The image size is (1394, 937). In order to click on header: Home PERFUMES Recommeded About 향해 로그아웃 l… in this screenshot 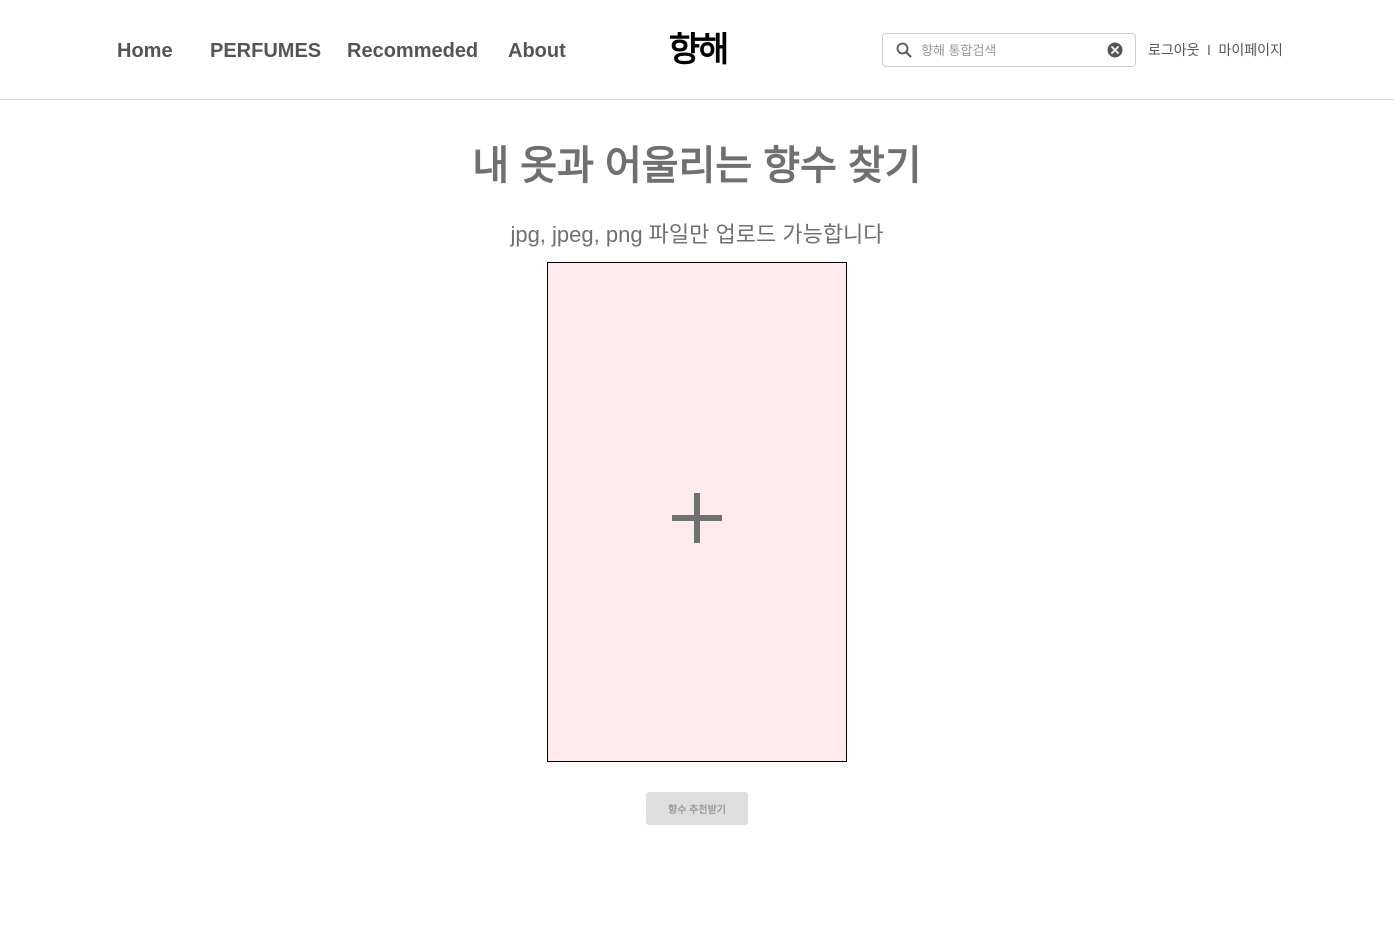, I will do `click(697, 50)`.